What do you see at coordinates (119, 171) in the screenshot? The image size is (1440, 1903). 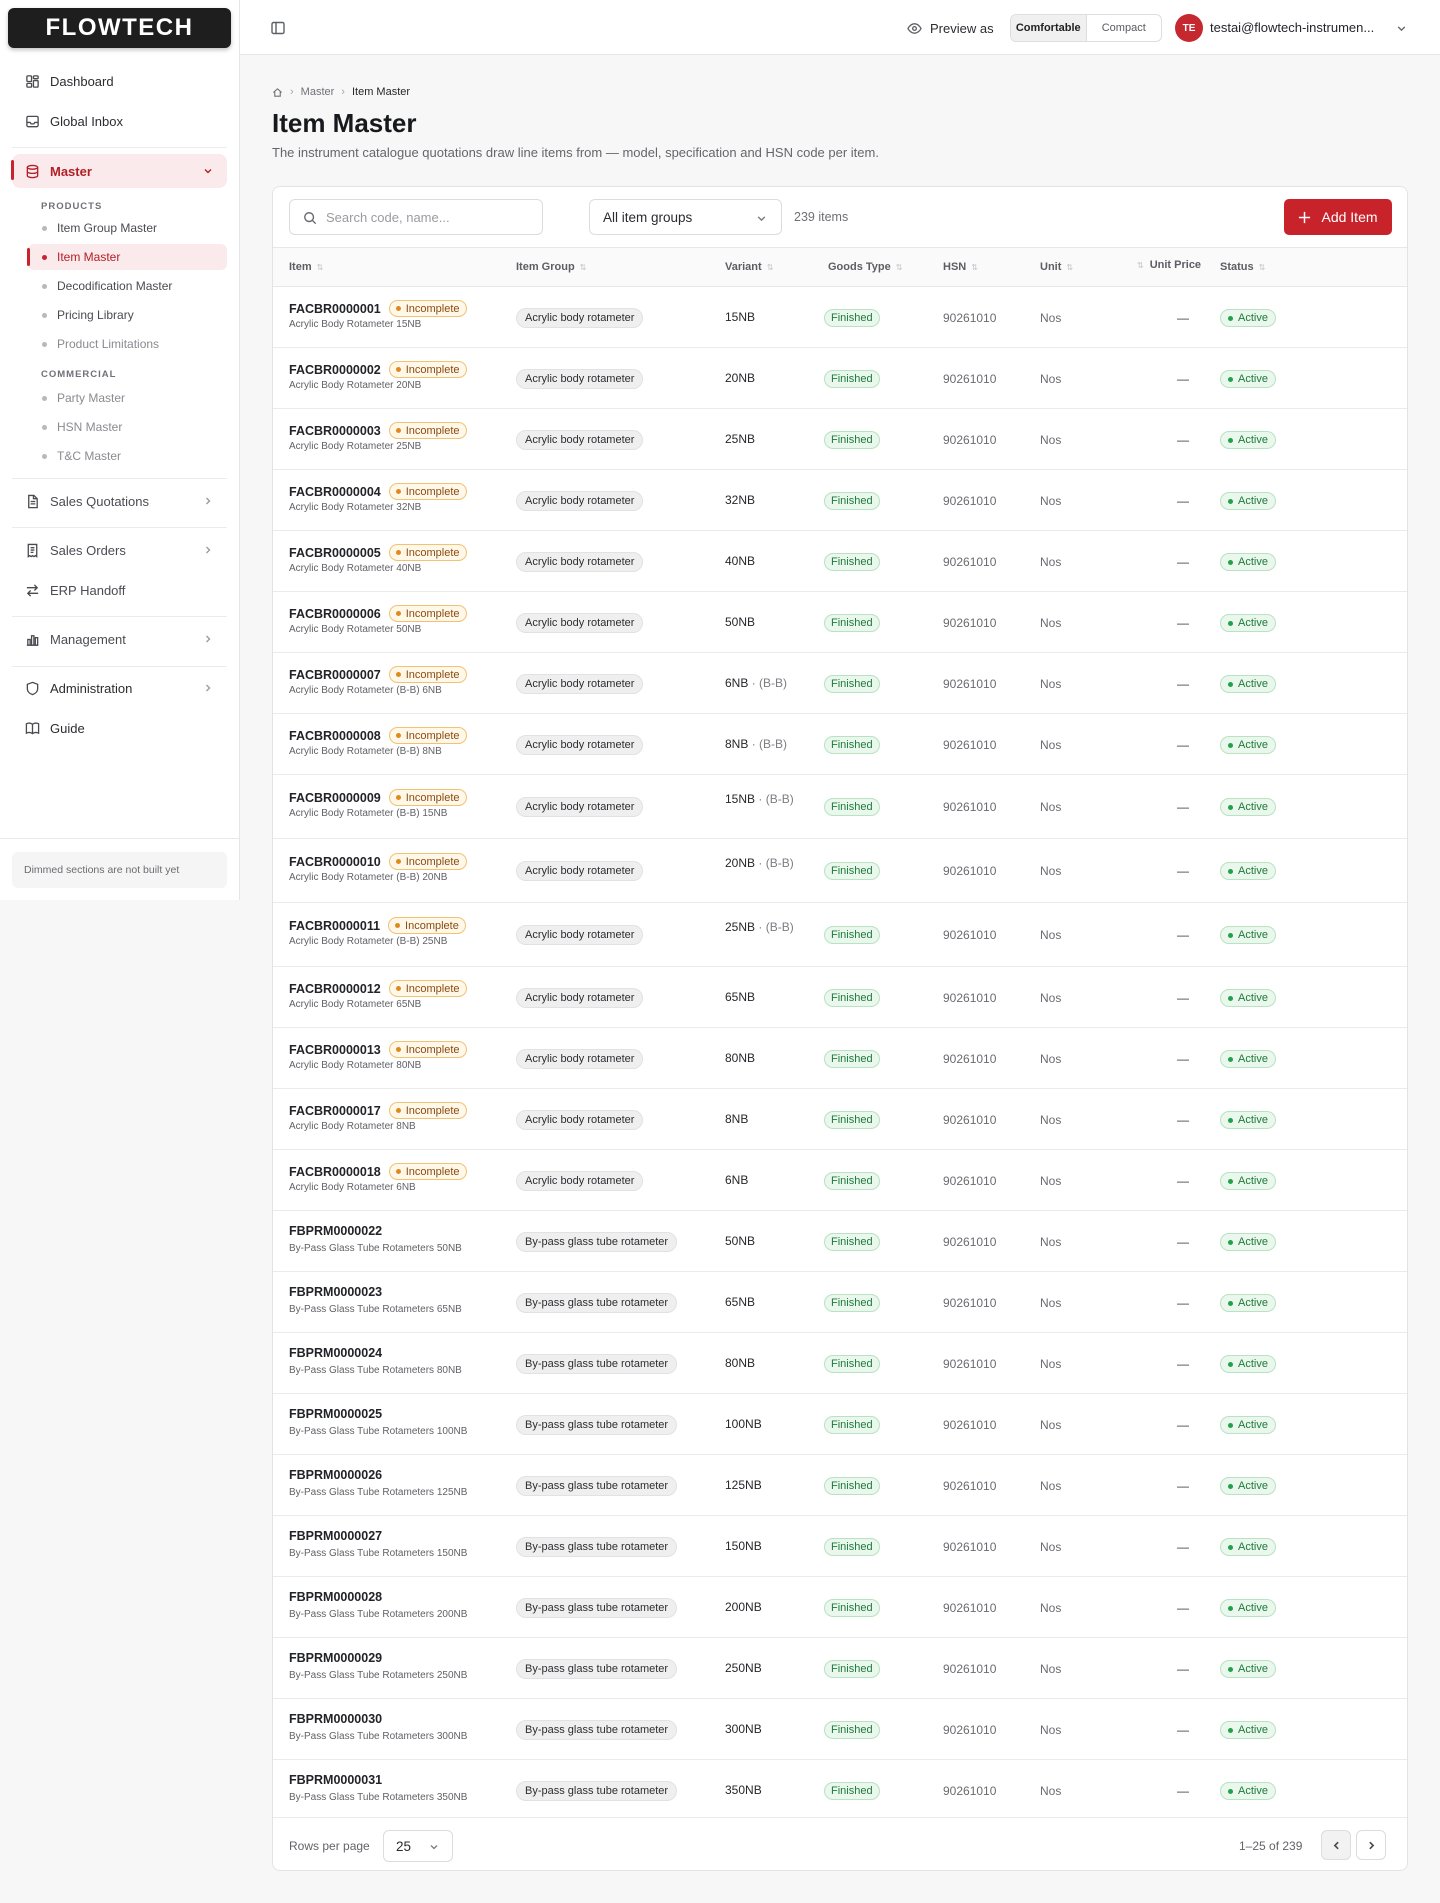 I see `sidebar-item-master: Master` at bounding box center [119, 171].